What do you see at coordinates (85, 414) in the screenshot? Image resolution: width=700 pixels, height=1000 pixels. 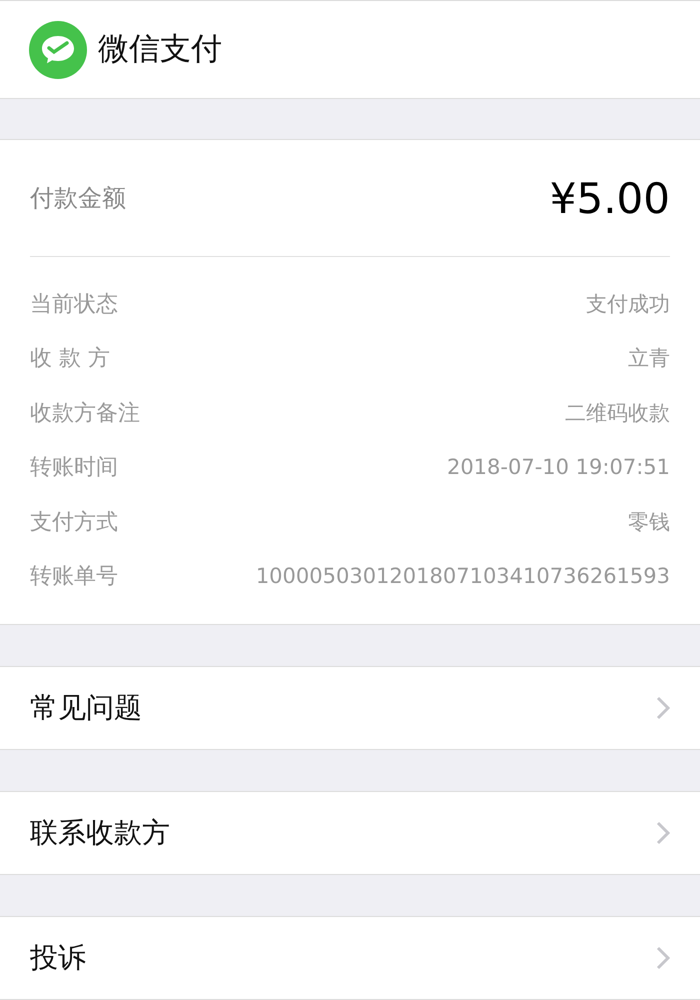 I see `detail-label: 收款方备注` at bounding box center [85, 414].